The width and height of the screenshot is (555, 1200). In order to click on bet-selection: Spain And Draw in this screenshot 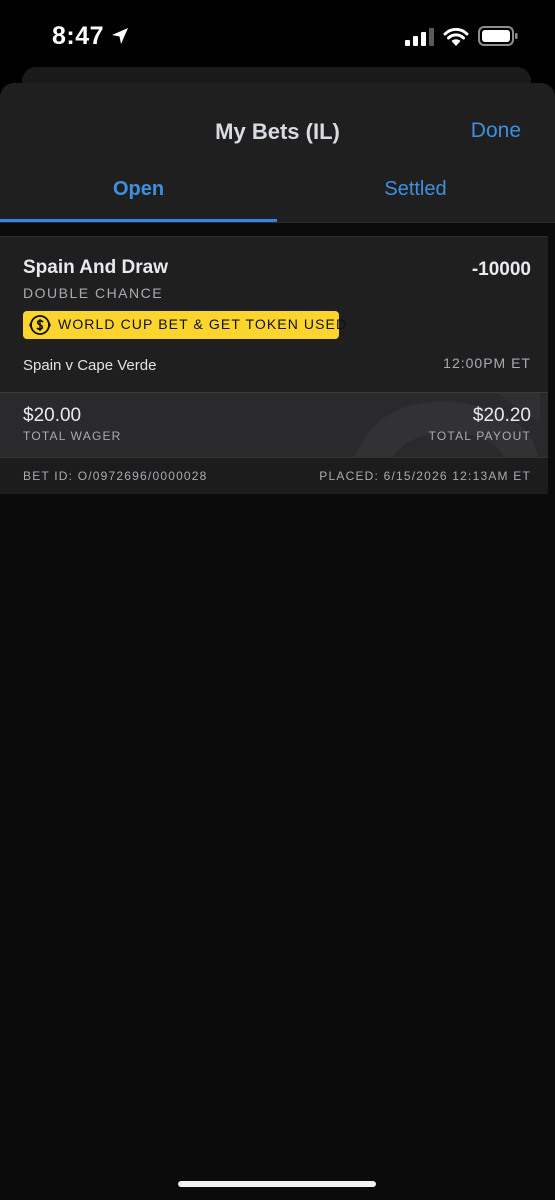, I will do `click(95, 267)`.